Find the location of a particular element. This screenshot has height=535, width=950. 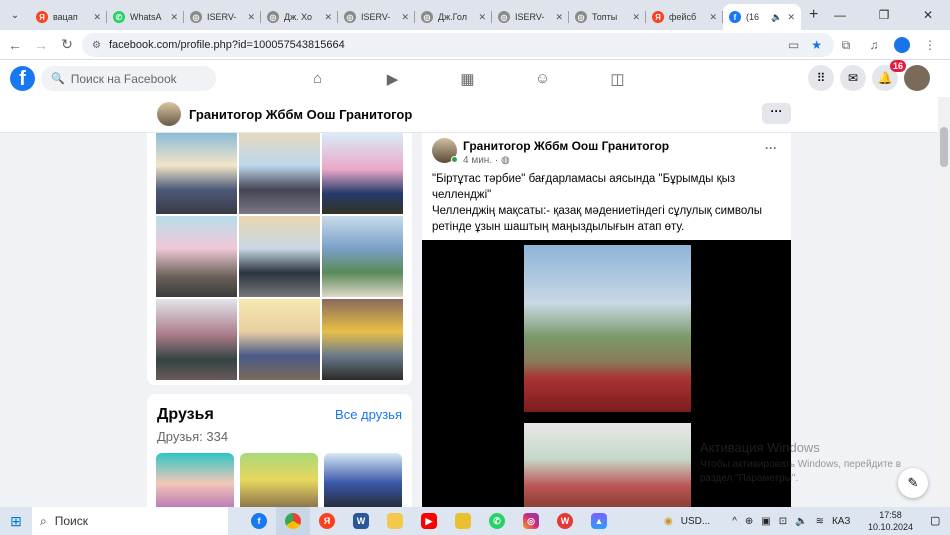

taskbar-app-yandex: Я is located at coordinates (327, 521).